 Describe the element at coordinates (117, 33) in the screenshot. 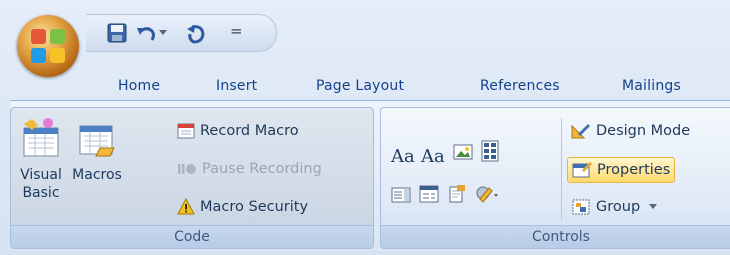

I see `save-icon` at that location.